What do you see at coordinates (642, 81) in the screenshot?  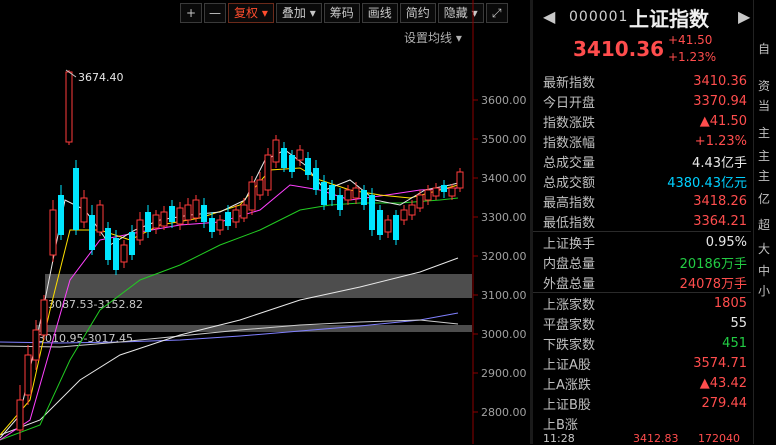 I see `quote-row: 最新指数 3410.36` at bounding box center [642, 81].